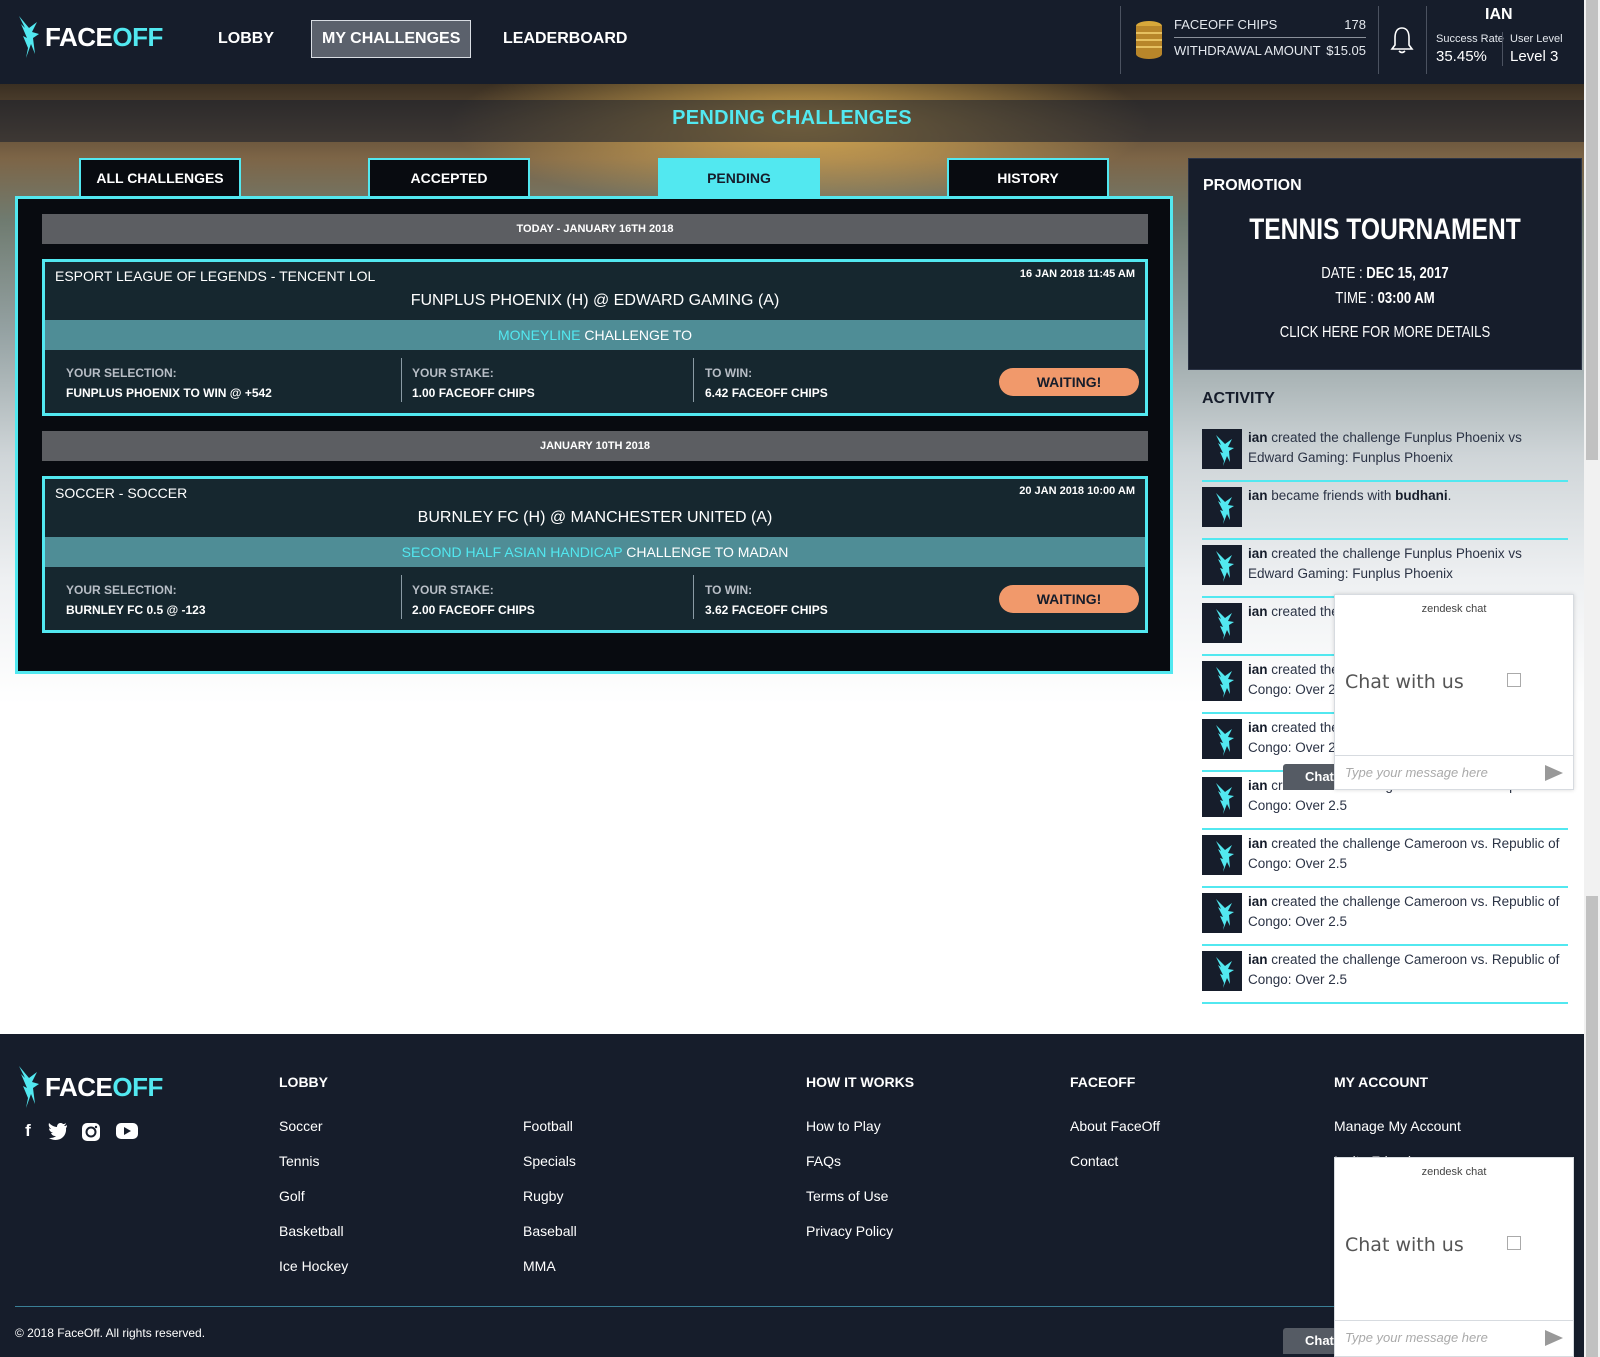 The height and width of the screenshot is (1357, 1600). I want to click on footer-lobby-link: MMA, so click(539, 1266).